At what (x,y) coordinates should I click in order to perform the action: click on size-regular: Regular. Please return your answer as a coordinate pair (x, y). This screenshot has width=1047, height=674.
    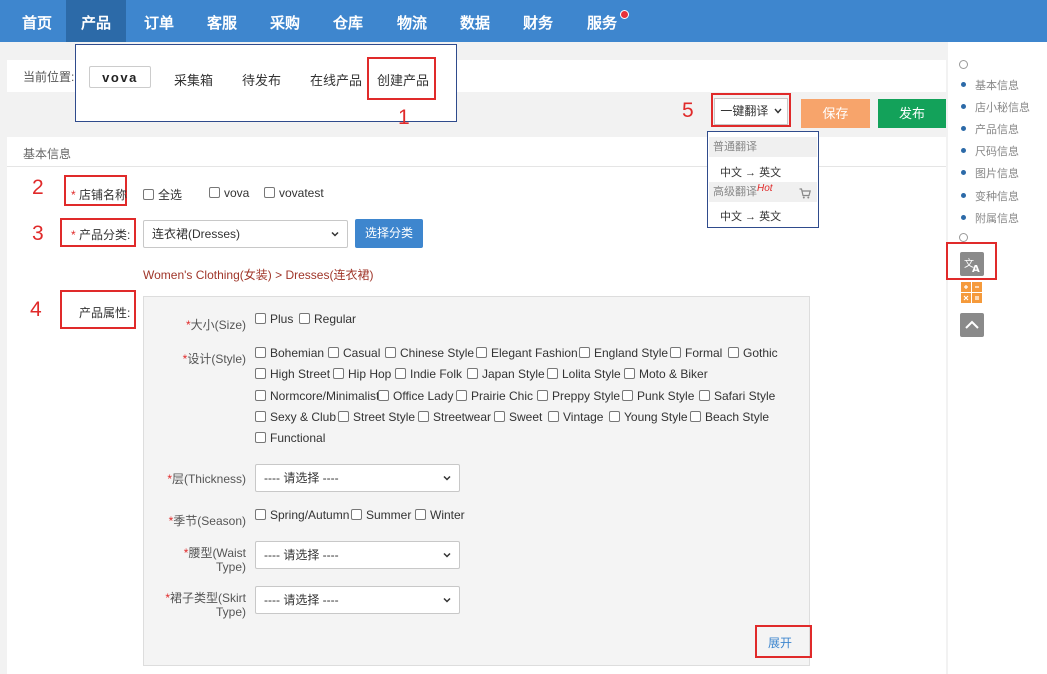
    Looking at the image, I should click on (327, 319).